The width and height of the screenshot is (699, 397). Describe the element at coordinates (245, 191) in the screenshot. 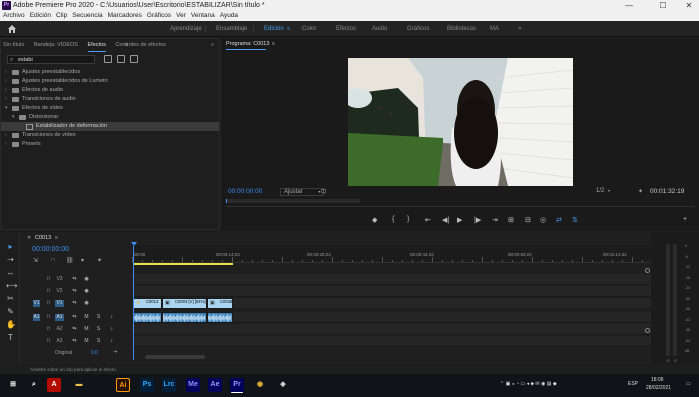

I see `program-current-timecode: 00:00:00:00` at that location.